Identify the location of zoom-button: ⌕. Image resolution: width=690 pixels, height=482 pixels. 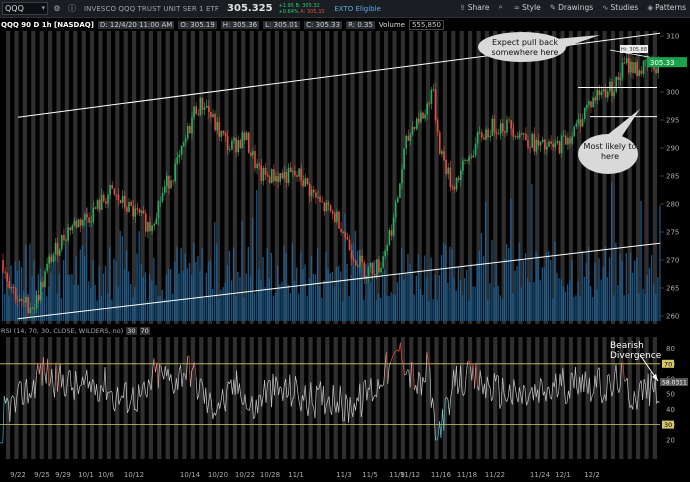
(501, 7).